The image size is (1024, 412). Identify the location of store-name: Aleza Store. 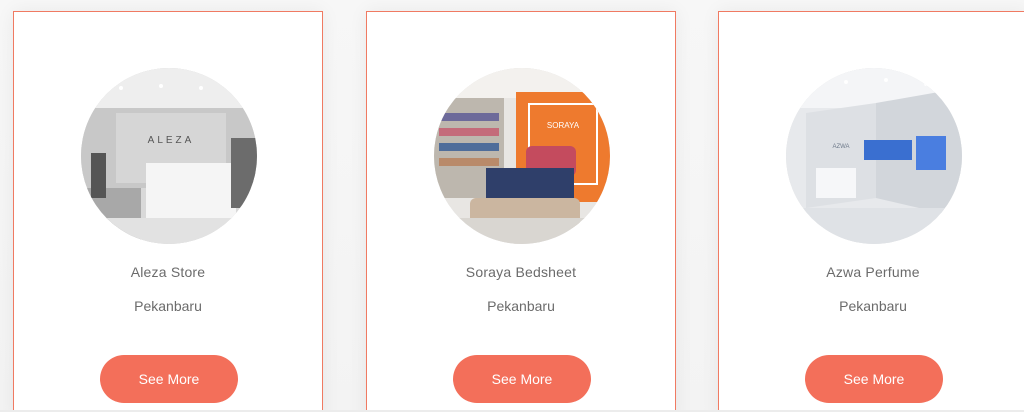
(168, 272).